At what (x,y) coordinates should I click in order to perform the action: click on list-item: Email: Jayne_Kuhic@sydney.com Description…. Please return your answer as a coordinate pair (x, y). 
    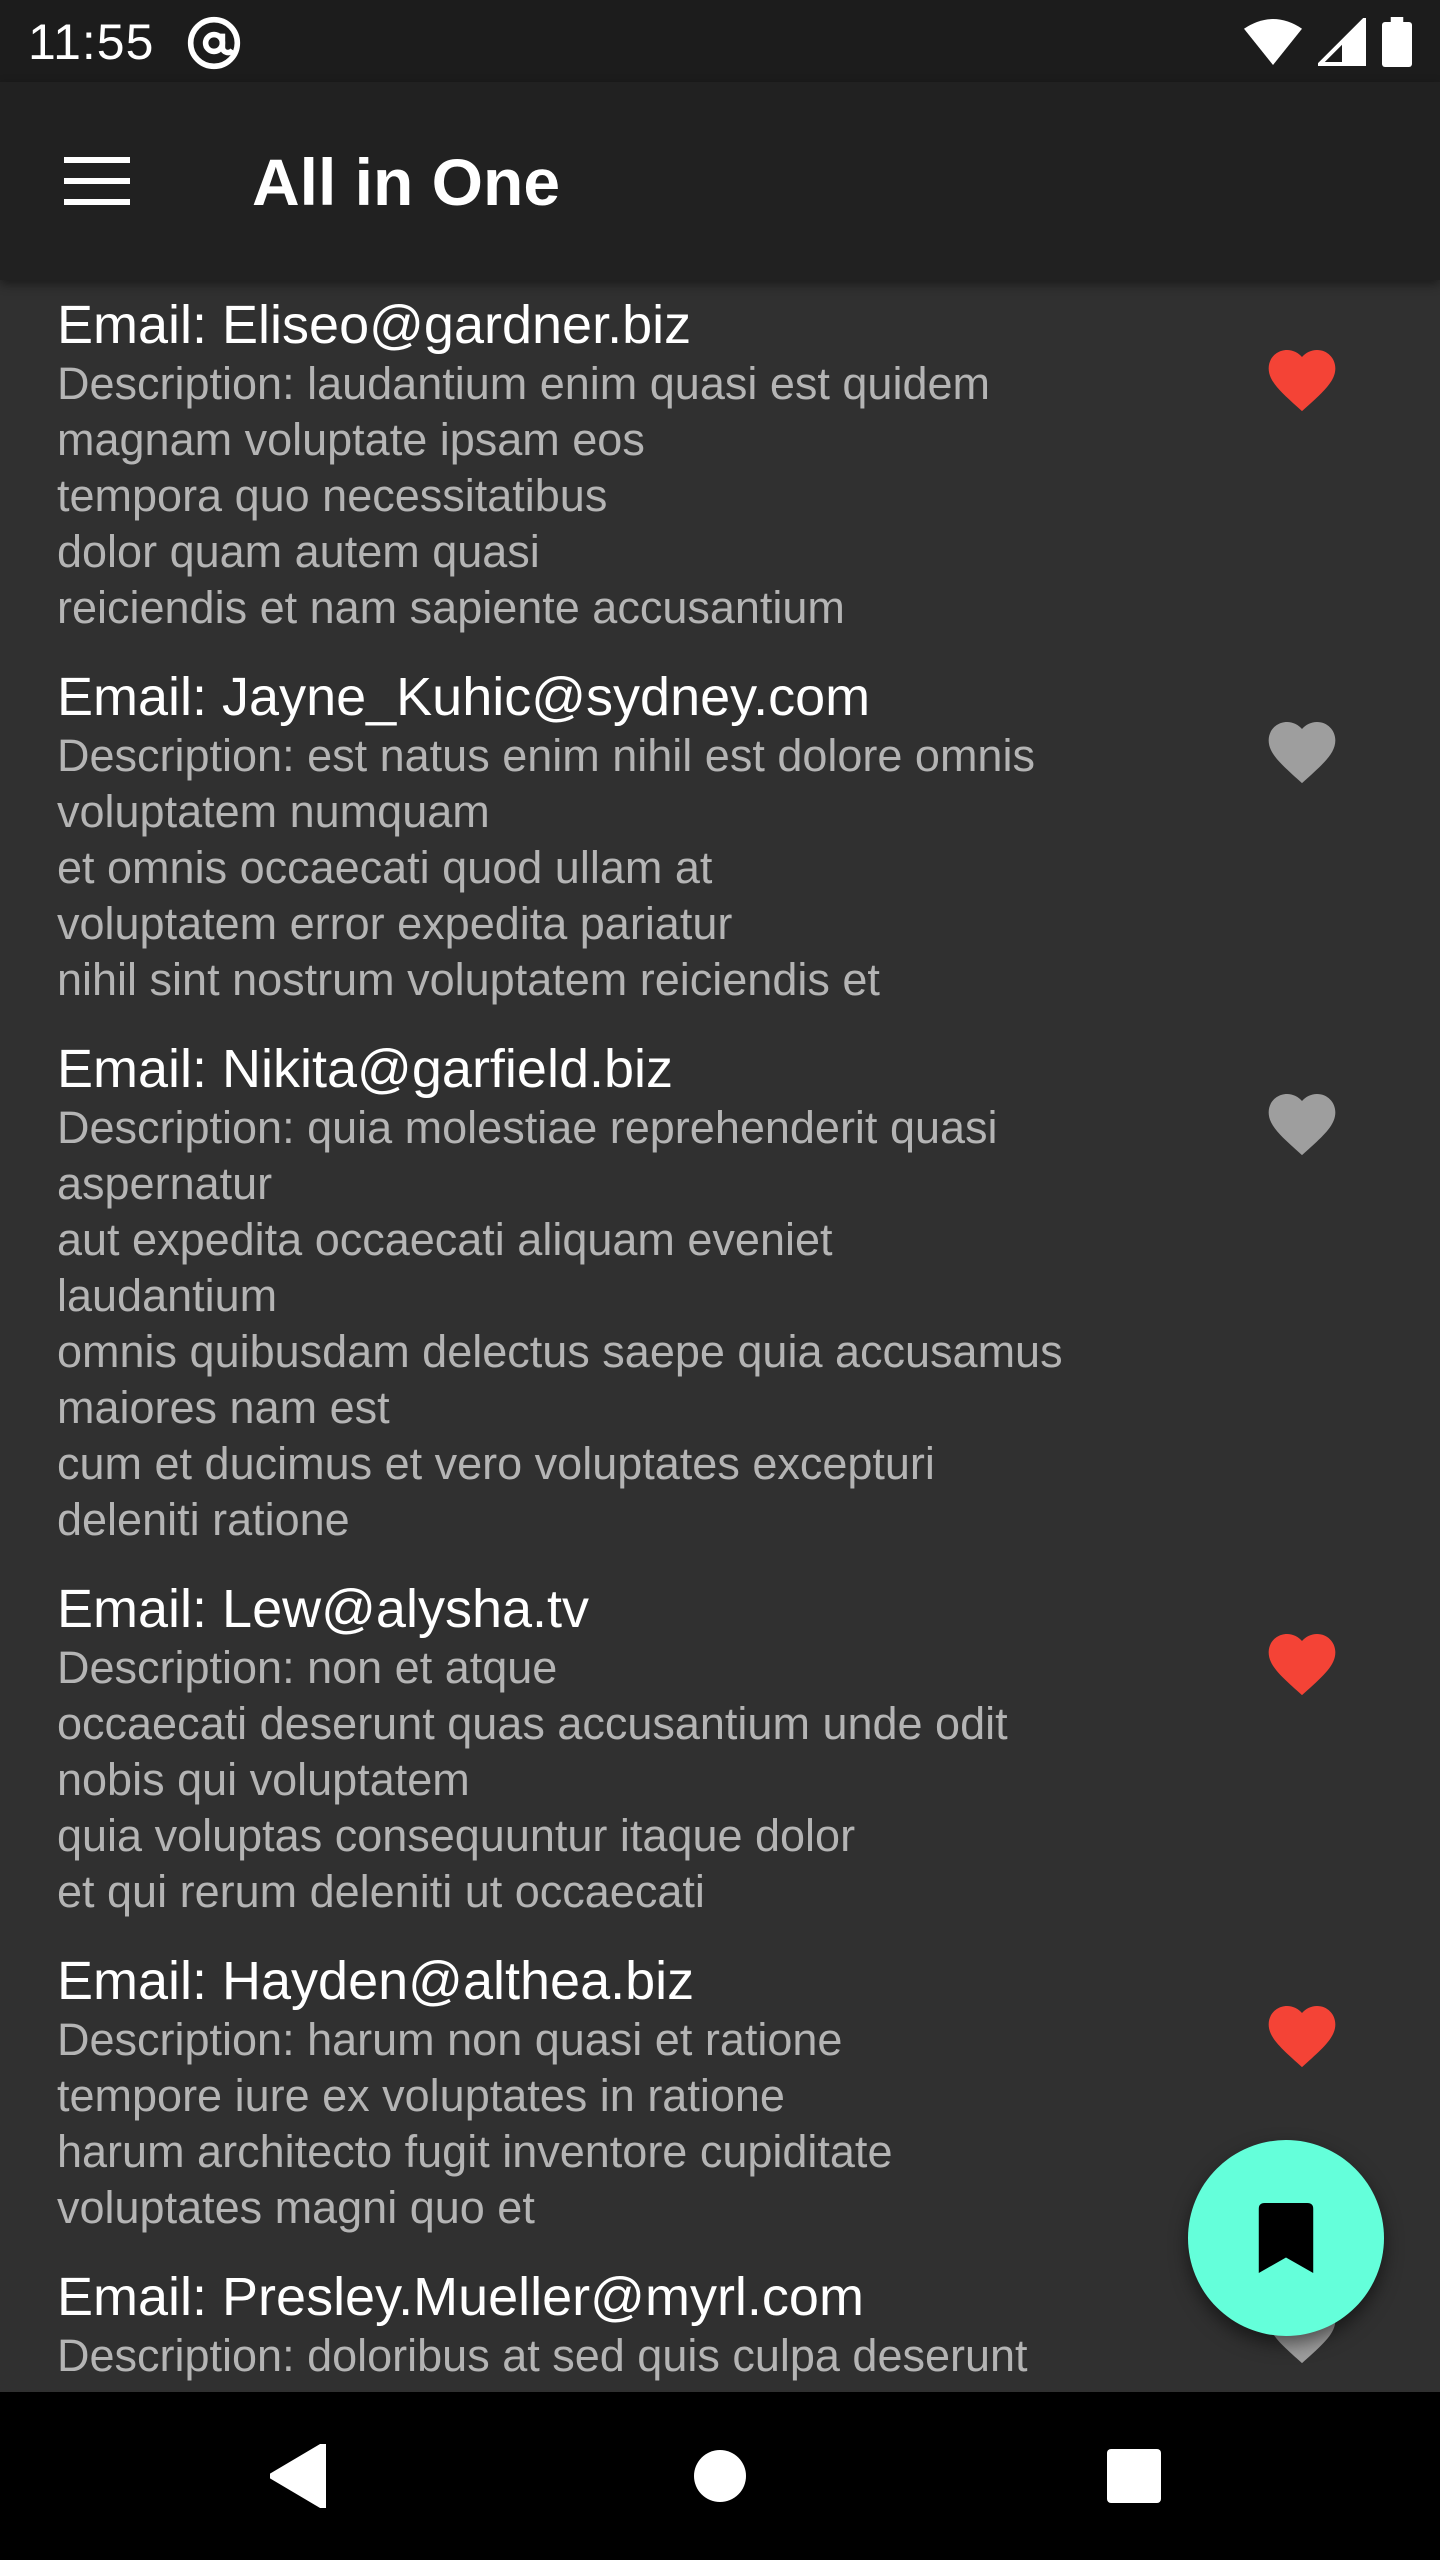
    Looking at the image, I should click on (720, 838).